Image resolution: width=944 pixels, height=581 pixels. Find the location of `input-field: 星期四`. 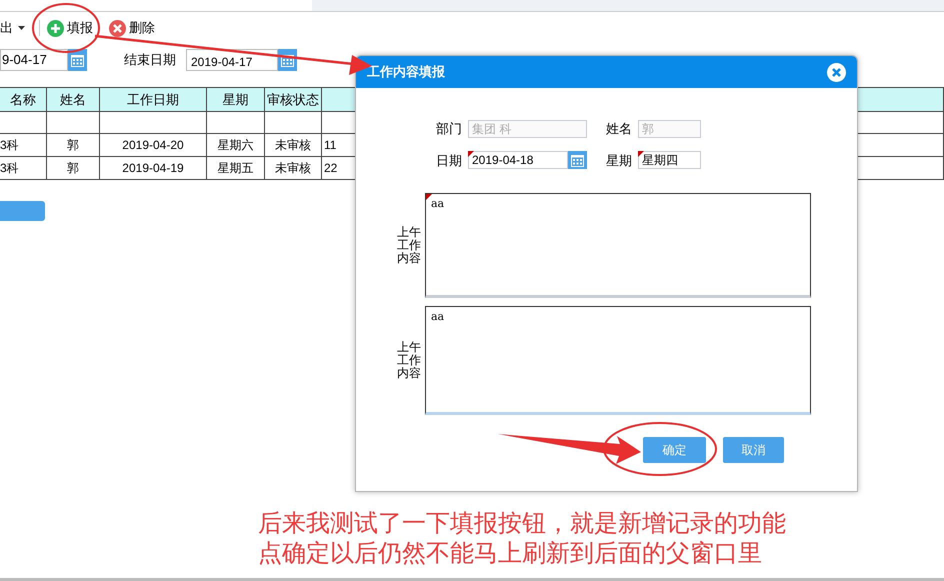

input-field: 星期四 is located at coordinates (669, 160).